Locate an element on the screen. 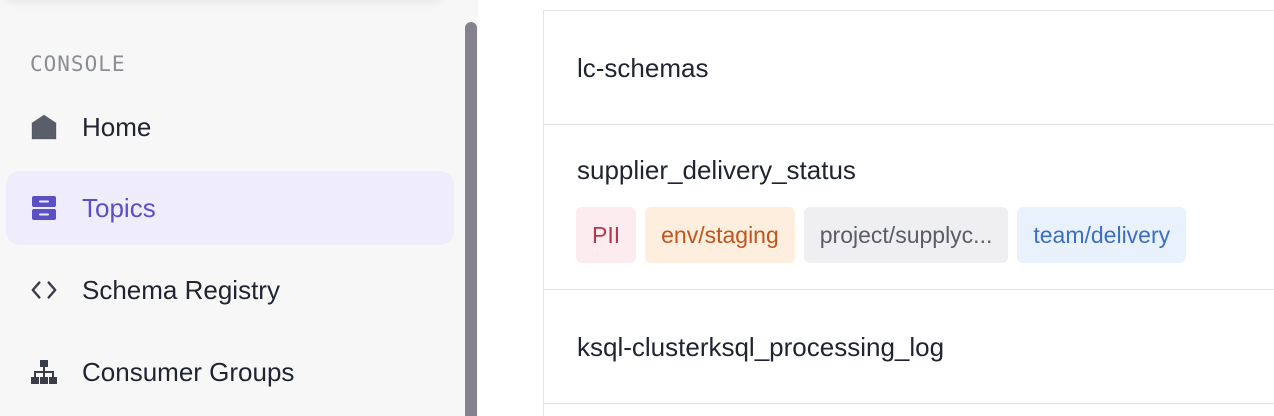 This screenshot has height=416, width=1274. code-icon is located at coordinates (44, 290).